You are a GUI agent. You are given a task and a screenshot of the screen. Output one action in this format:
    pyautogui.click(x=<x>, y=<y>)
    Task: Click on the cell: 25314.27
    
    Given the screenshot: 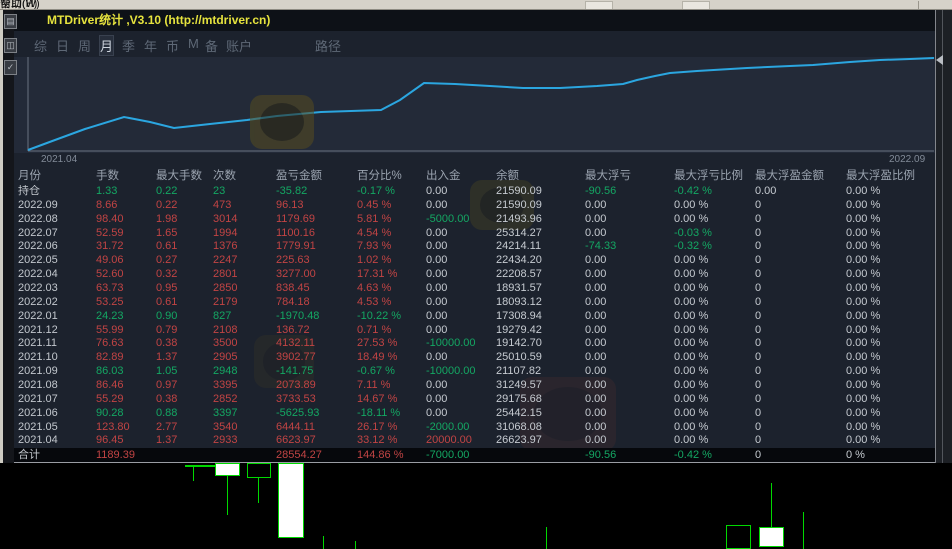 What is the action you would take?
    pyautogui.click(x=519, y=232)
    